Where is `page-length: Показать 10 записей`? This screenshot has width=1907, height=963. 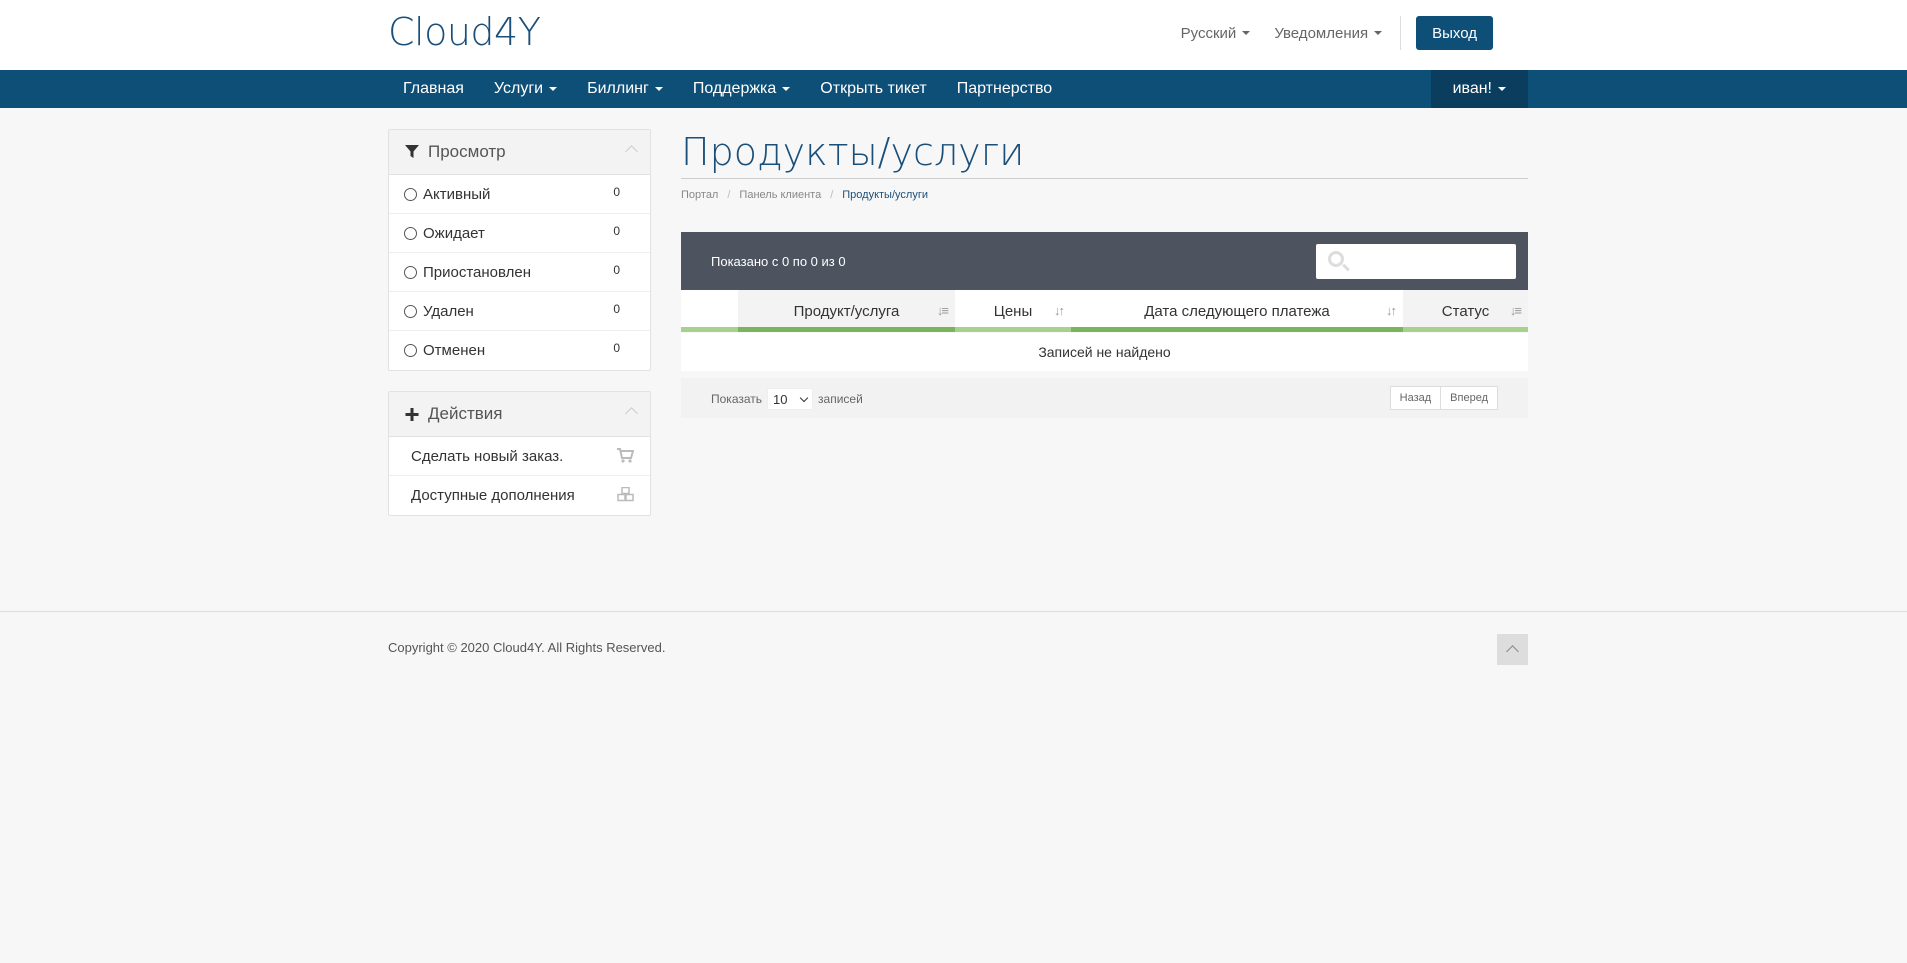 page-length: Показать 10 записей is located at coordinates (787, 399).